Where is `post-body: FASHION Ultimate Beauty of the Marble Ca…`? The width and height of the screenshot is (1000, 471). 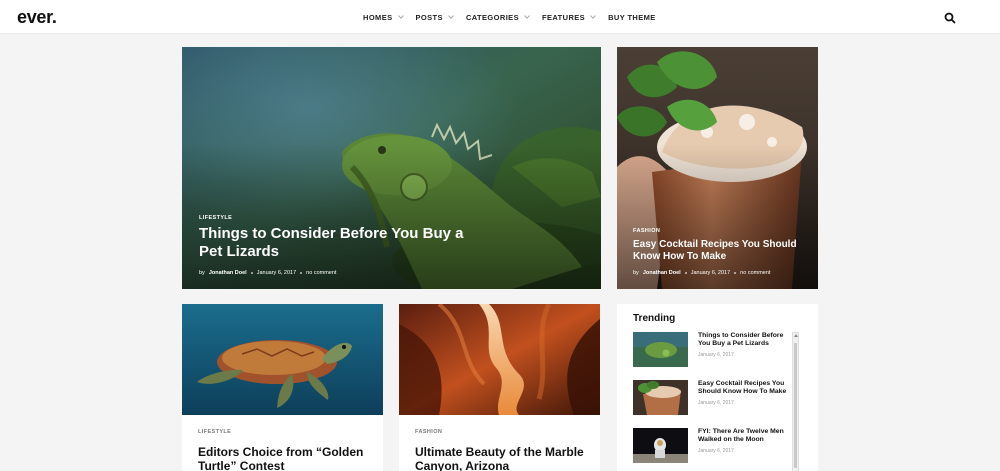
post-body: FASHION Ultimate Beauty of the Marble Ca… is located at coordinates (500, 450).